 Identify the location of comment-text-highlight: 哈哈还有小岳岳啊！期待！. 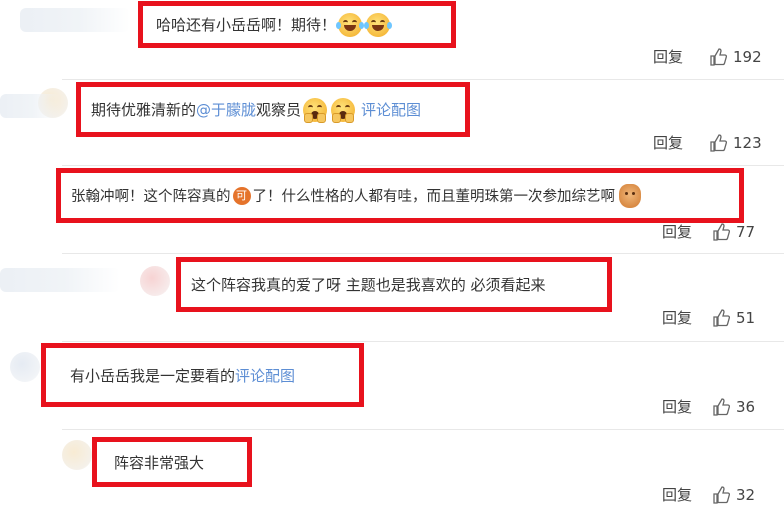
(297, 24).